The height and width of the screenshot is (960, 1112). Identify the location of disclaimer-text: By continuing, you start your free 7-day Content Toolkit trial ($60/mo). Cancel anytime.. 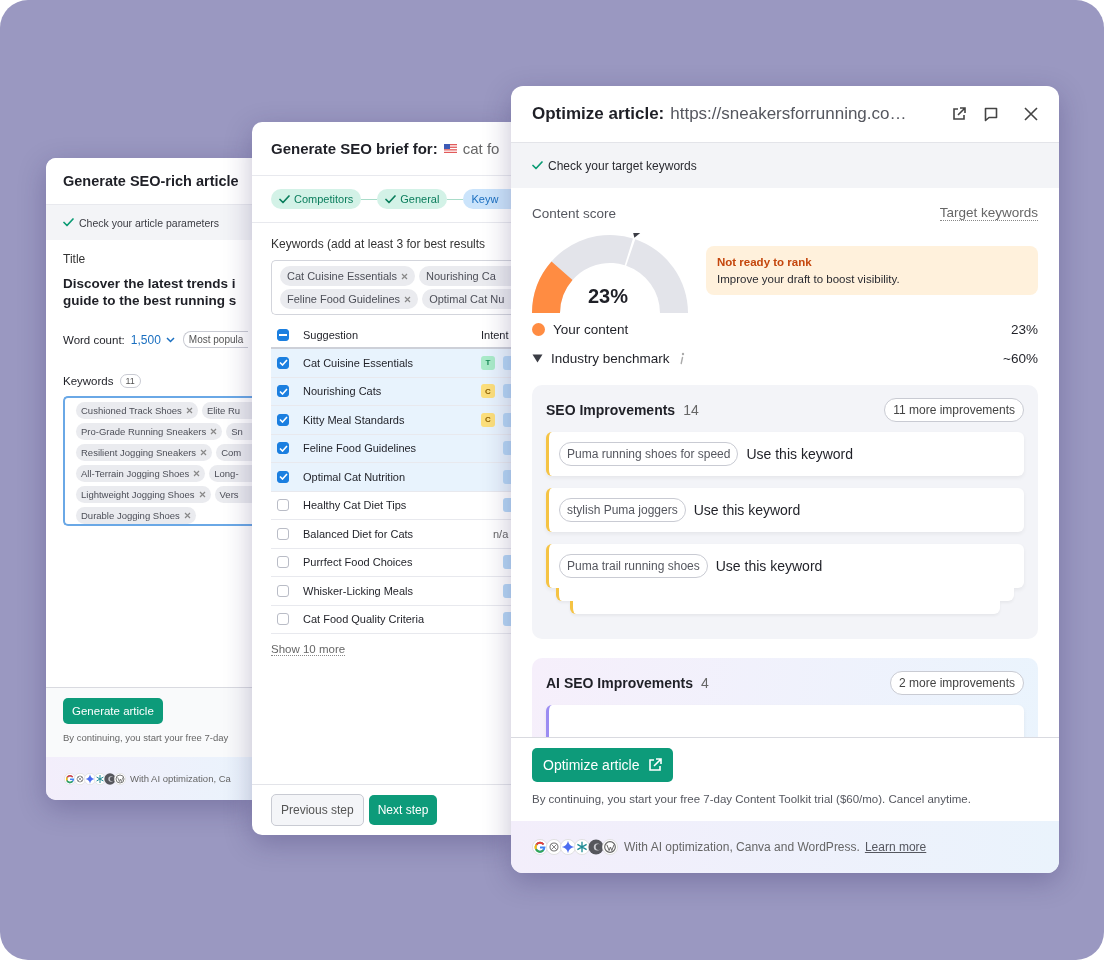
(752, 799).